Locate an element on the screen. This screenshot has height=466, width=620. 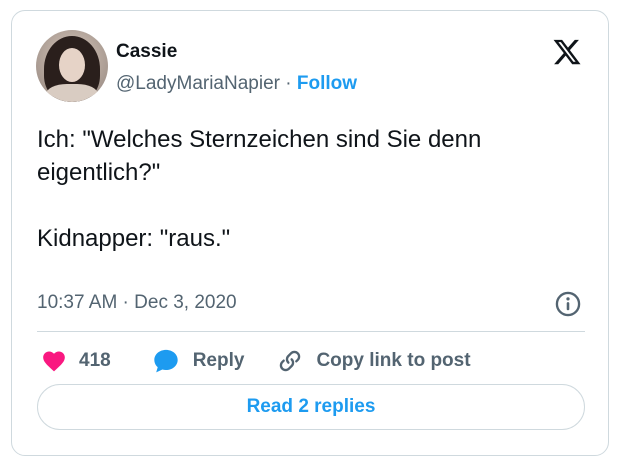
likes-count: 418 is located at coordinates (95, 360).